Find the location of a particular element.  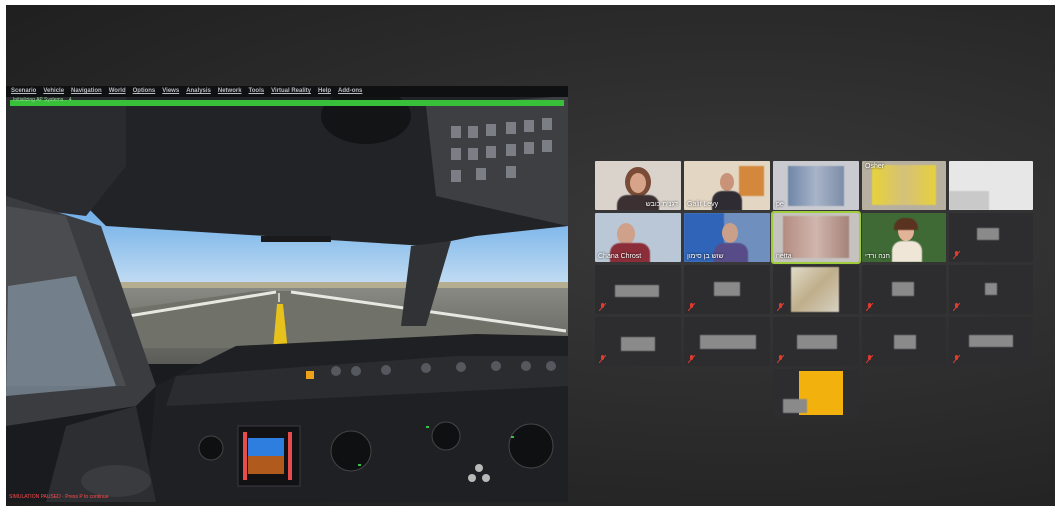

participant-tile: שוש בן סימון is located at coordinates (727, 237).